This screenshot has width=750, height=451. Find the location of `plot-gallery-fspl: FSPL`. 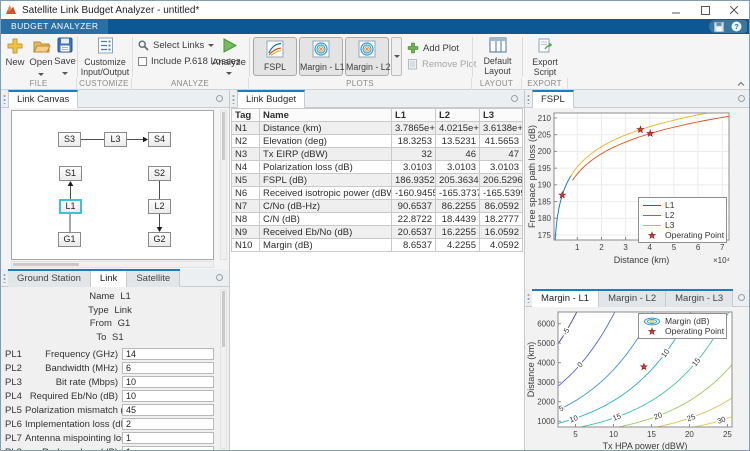

plot-gallery-fspl: FSPL is located at coordinates (275, 56).